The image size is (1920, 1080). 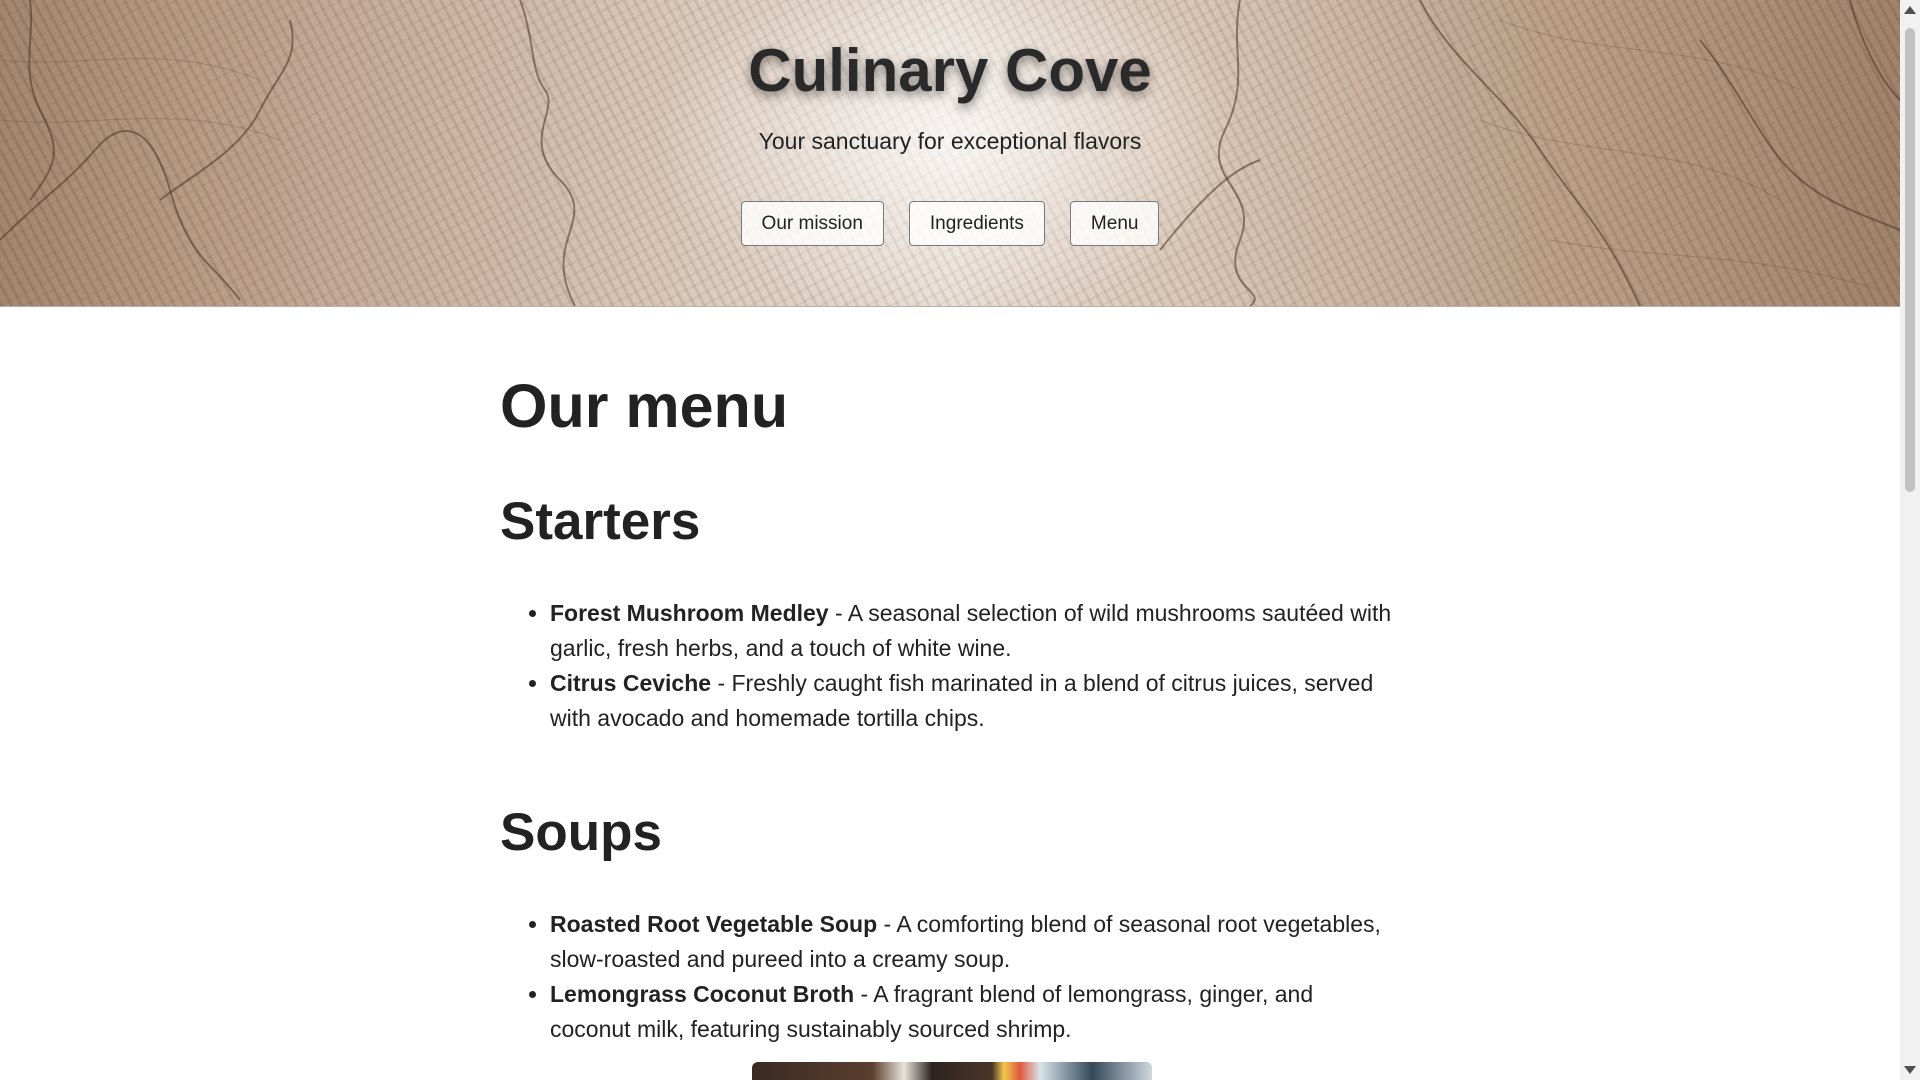 What do you see at coordinates (631, 683) in the screenshot?
I see `menu-item-name: Citrus Ceviche` at bounding box center [631, 683].